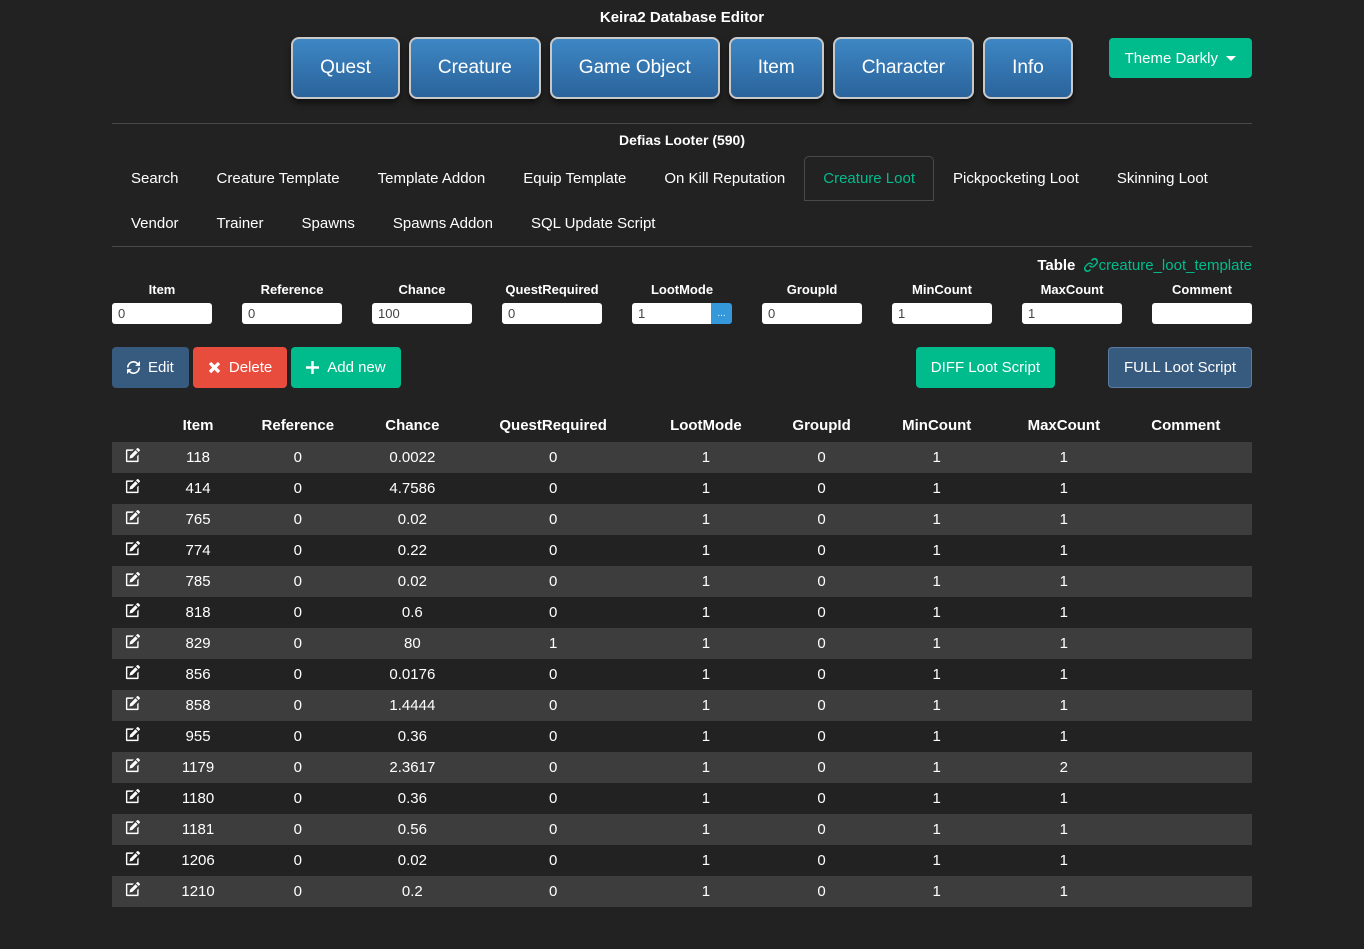  Describe the element at coordinates (155, 178) in the screenshot. I see `tab-search: Search` at that location.